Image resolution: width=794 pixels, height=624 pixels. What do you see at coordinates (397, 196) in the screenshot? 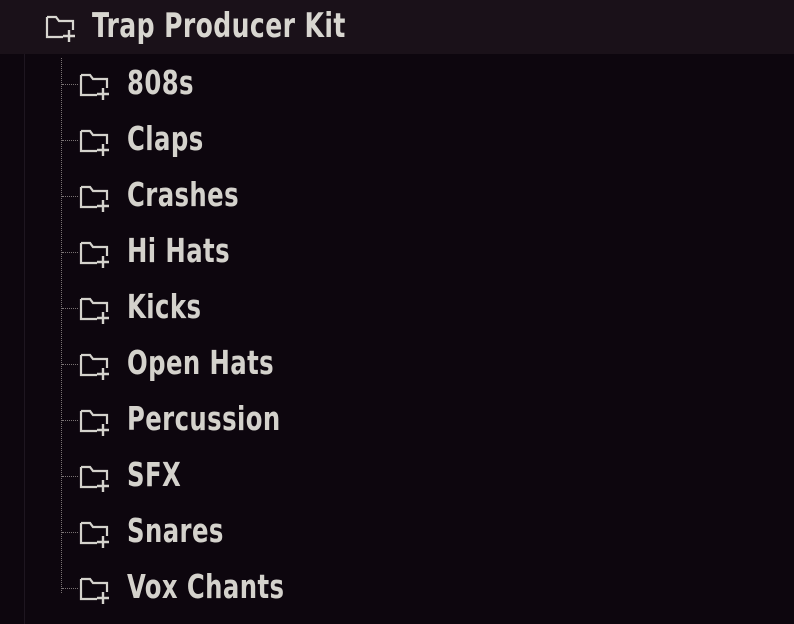
I see `tree-item-crashes: Crashes` at bounding box center [397, 196].